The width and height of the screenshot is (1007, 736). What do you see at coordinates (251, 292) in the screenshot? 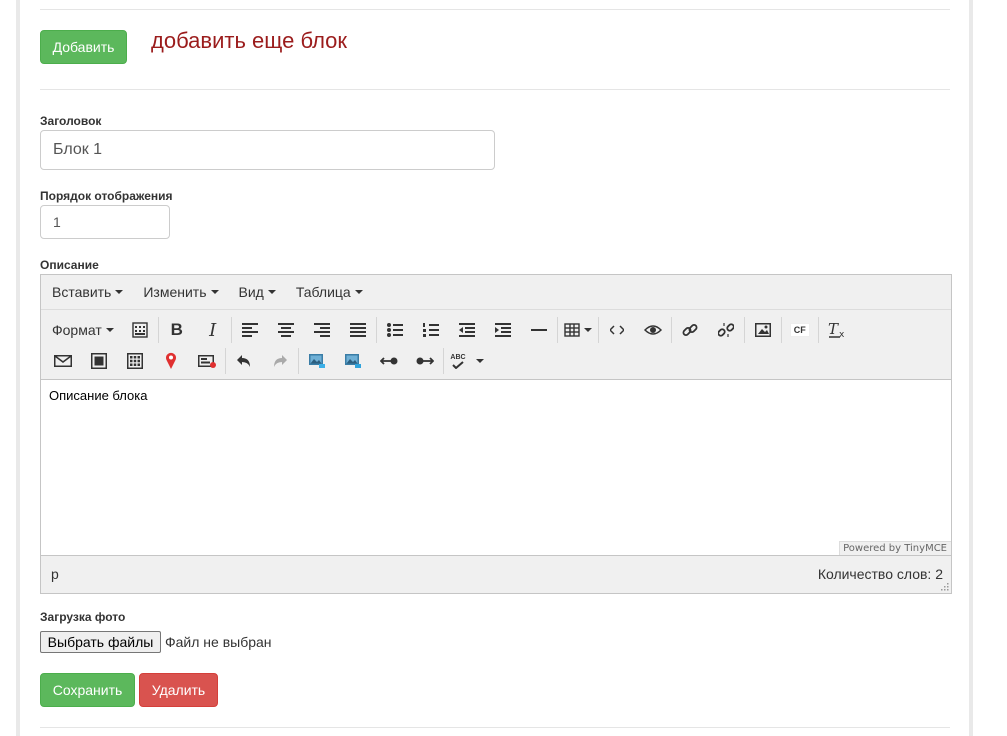
I see `menu-label: Вид` at bounding box center [251, 292].